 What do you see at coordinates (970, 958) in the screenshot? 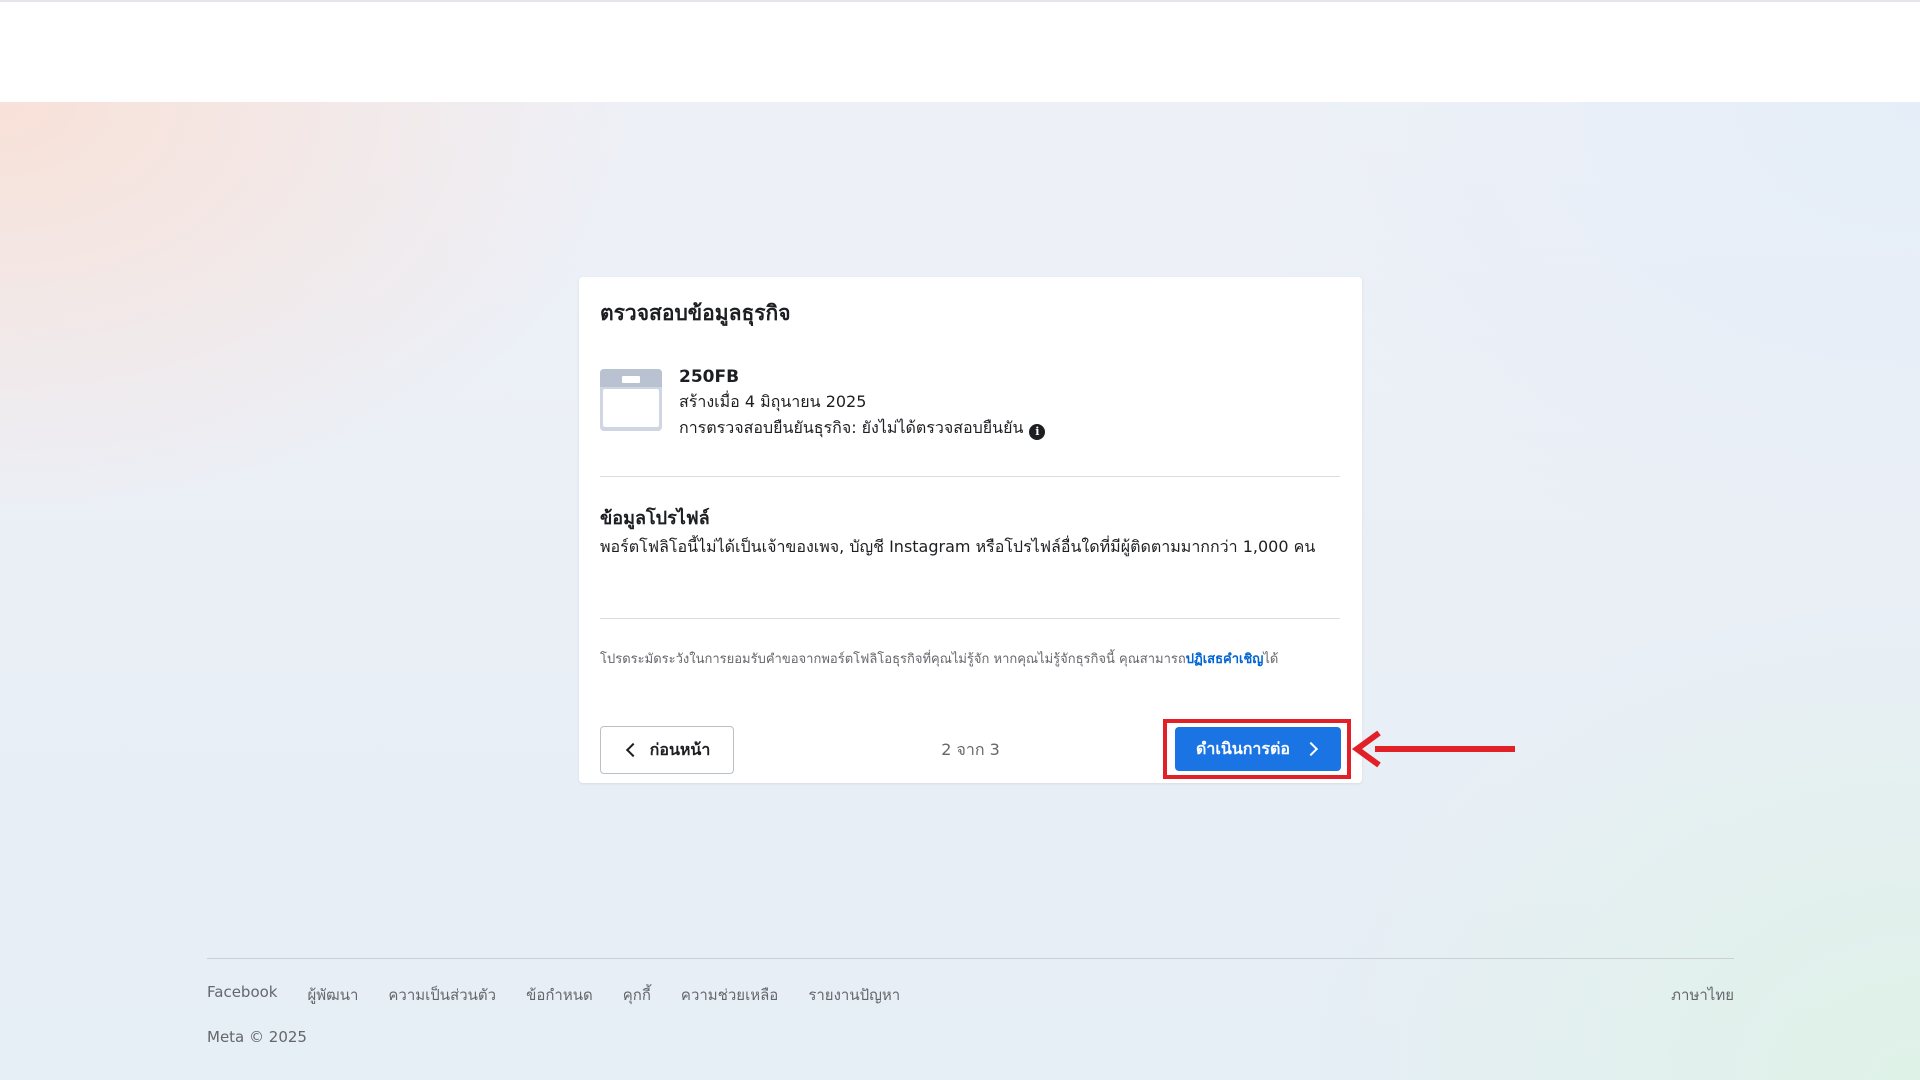
I see `footer-divider` at bounding box center [970, 958].